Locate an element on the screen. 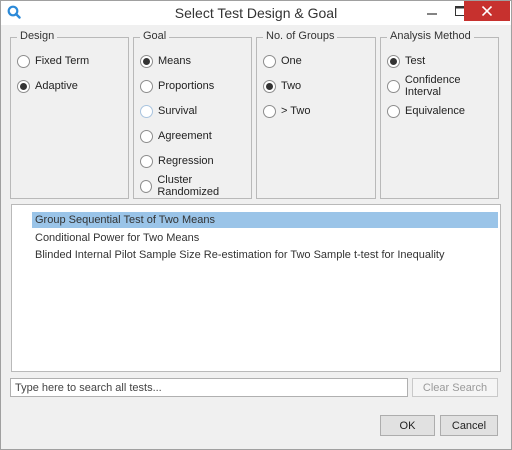 This screenshot has width=512, height=450. radio-survival: Survival is located at coordinates (168, 111).